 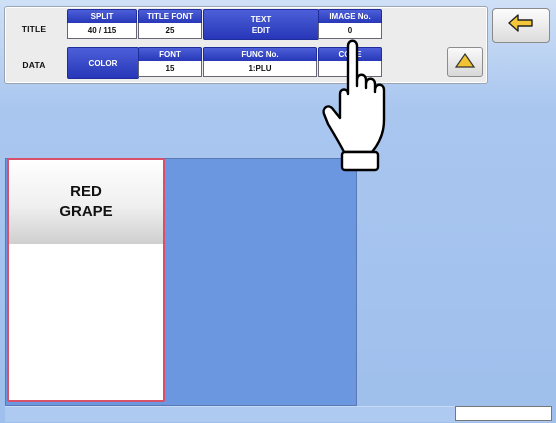 I want to click on triangle-up-icon, so click(x=465, y=60).